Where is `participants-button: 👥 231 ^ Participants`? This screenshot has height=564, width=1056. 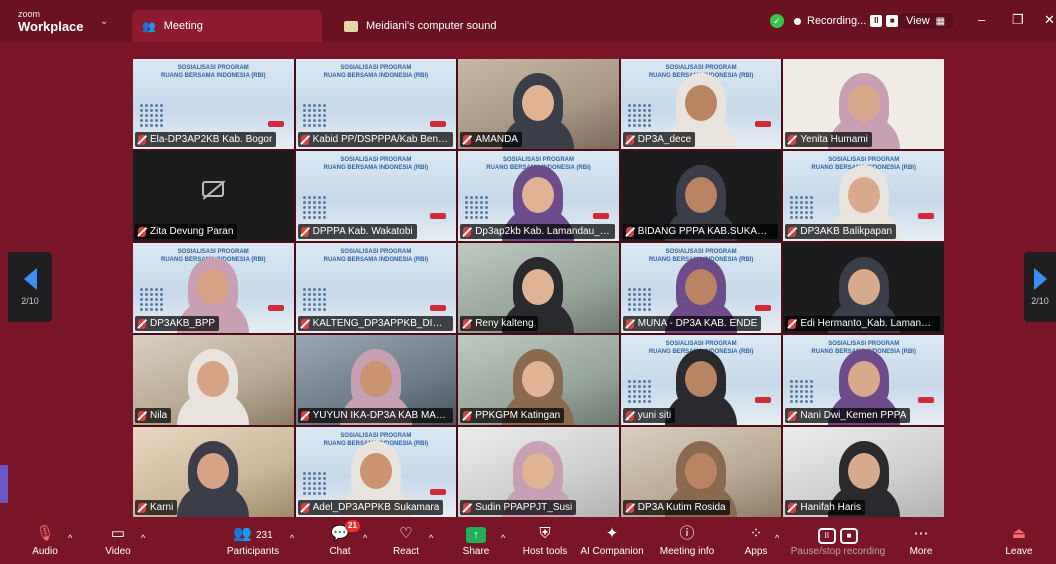
participants-button: 👥 231 ^ Participants is located at coordinates (256, 540).